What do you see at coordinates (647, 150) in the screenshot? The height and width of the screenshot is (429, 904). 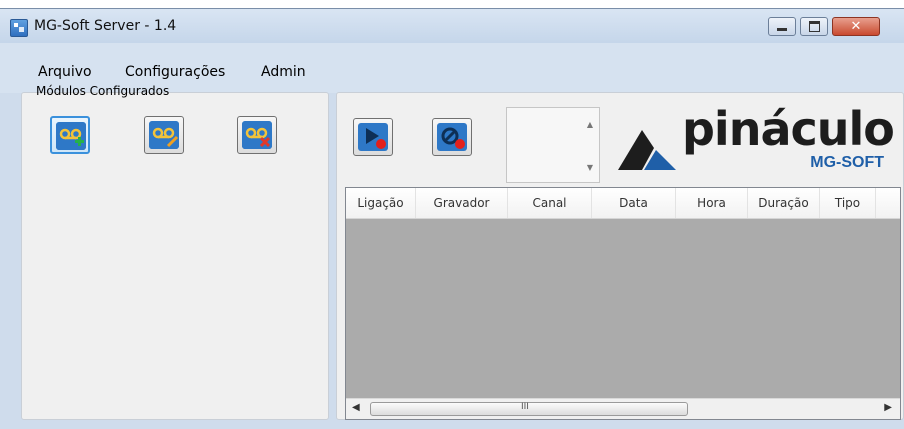 I see `logo-mark-icon` at bounding box center [647, 150].